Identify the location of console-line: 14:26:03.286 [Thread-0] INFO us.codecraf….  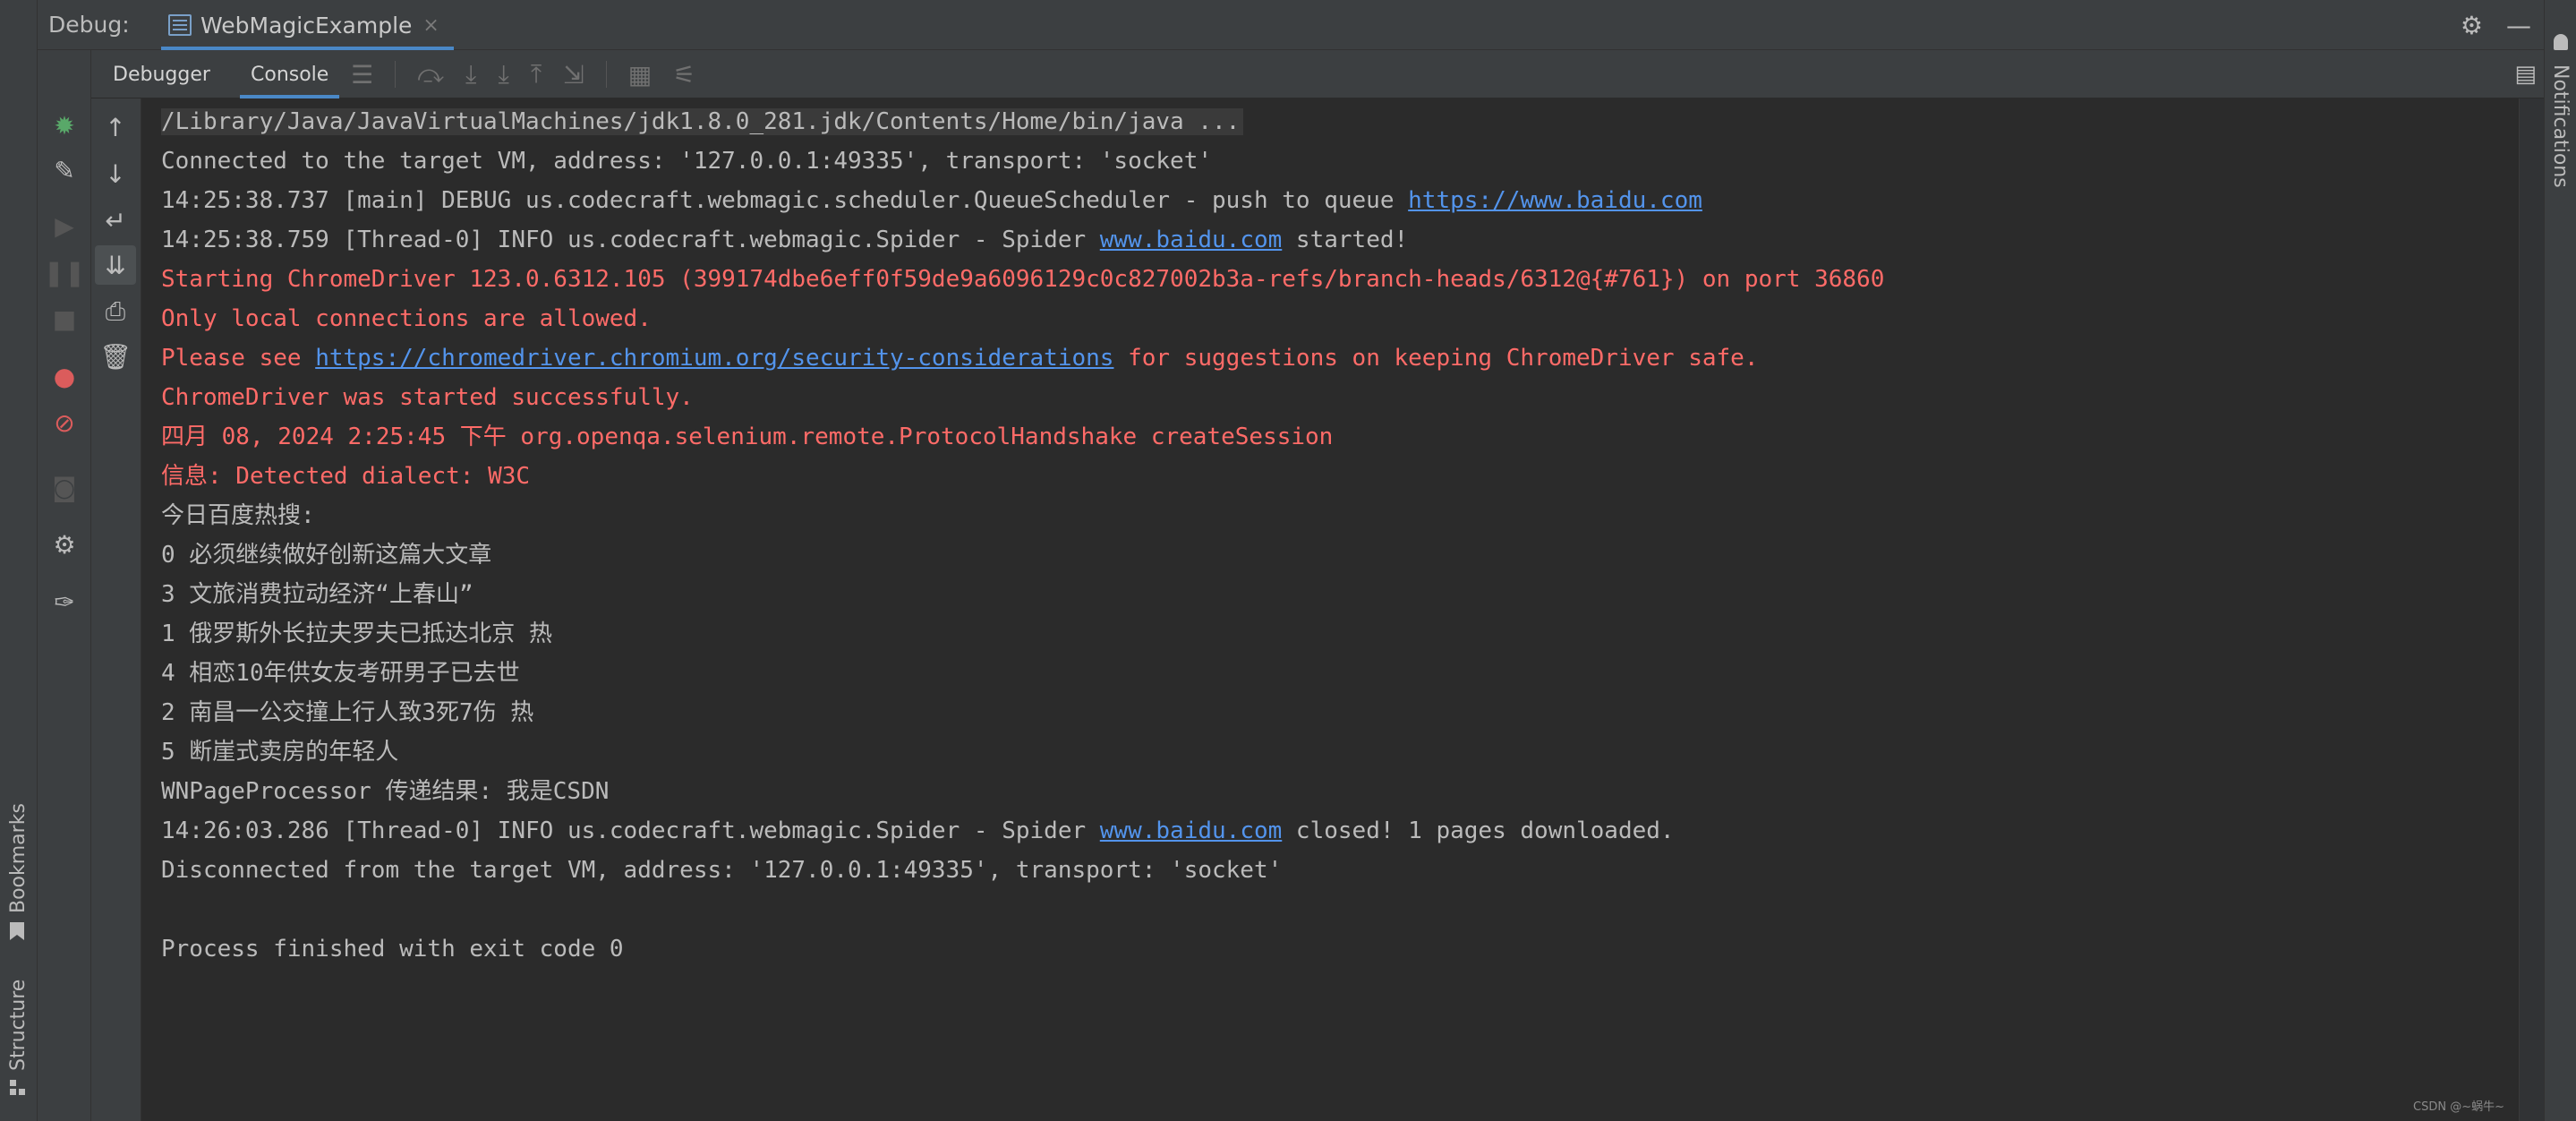
(1334, 831).